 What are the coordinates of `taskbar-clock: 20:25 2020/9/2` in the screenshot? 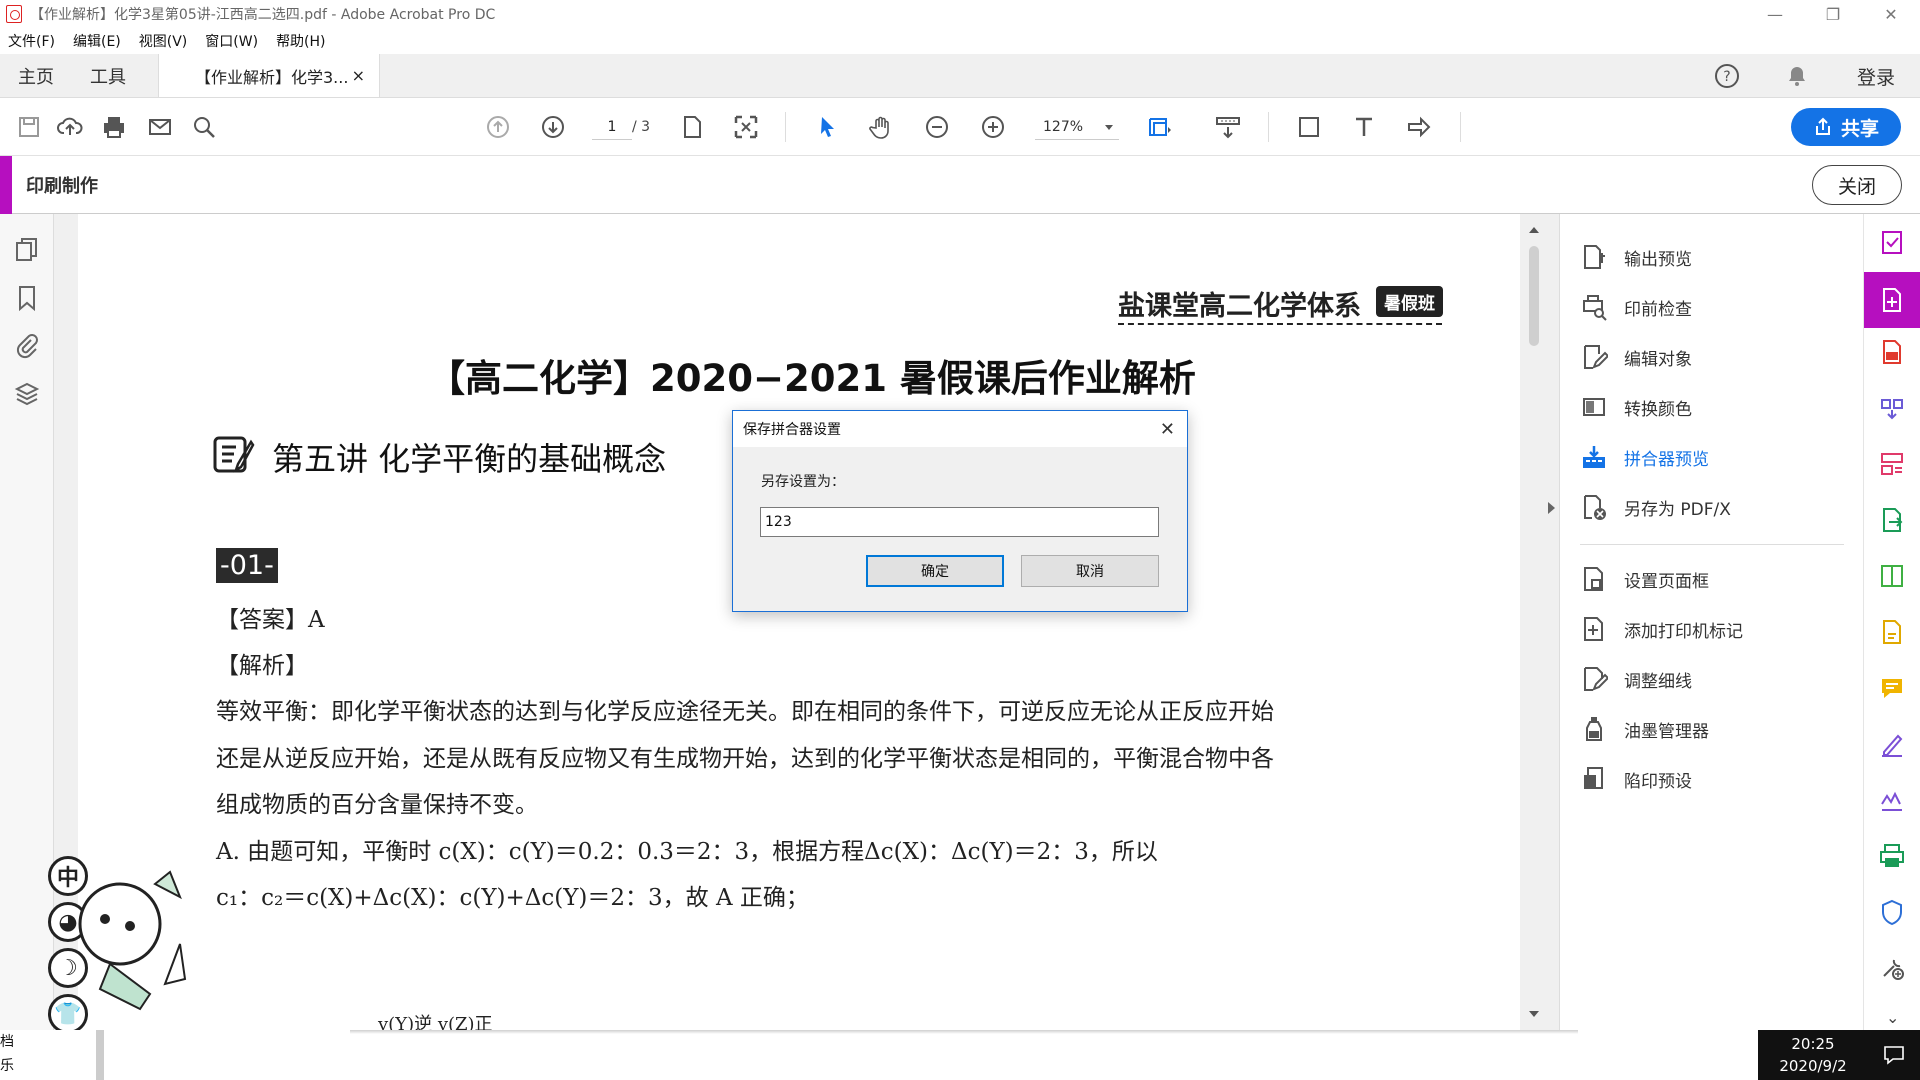 It's located at (1813, 1055).